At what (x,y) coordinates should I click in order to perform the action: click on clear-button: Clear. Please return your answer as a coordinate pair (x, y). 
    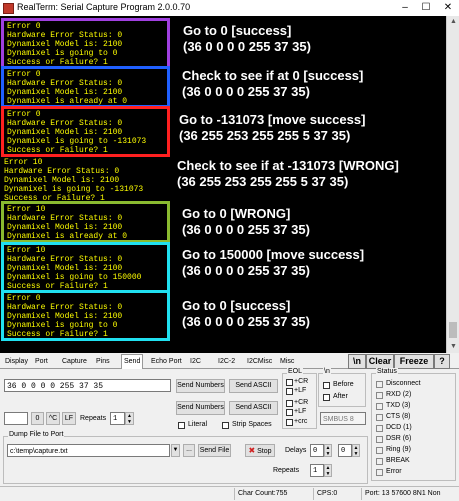
    Looking at the image, I should click on (380, 361).